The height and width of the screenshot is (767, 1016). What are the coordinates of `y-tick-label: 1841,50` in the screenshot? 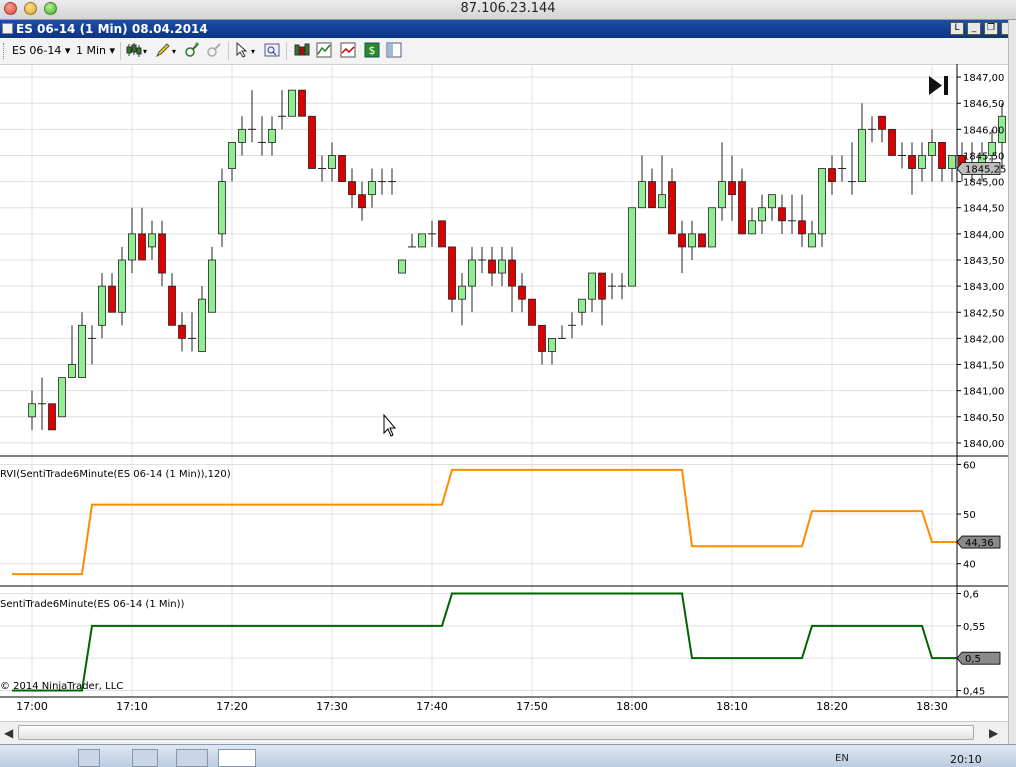 It's located at (983, 366).